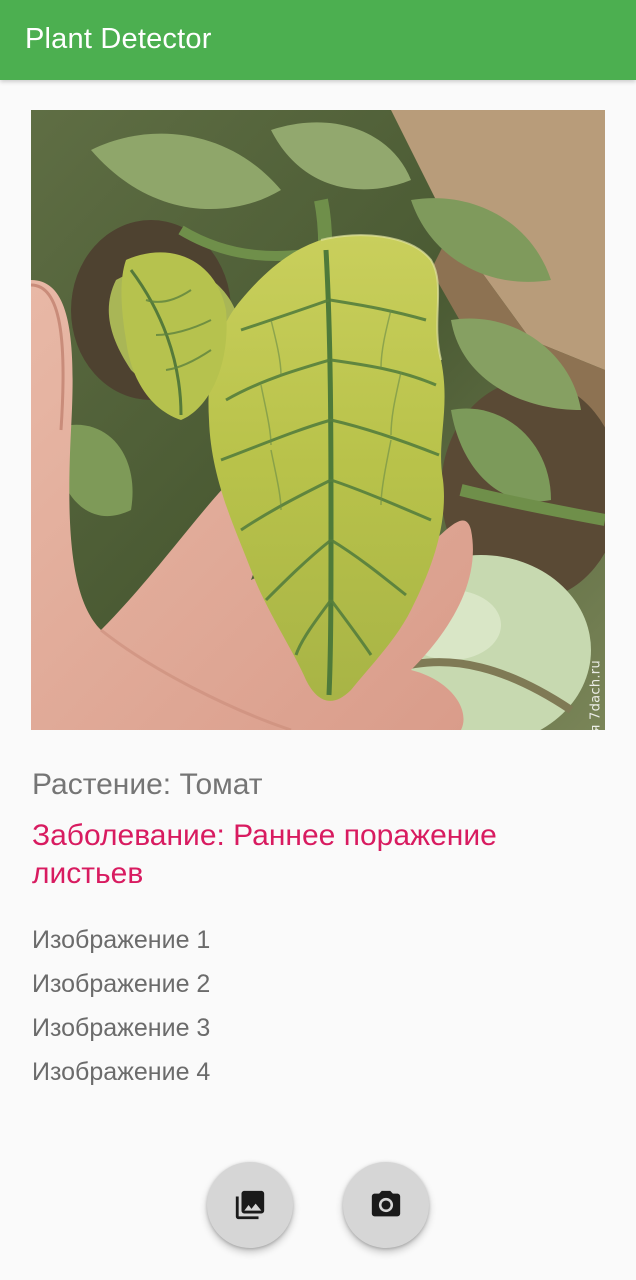 This screenshot has height=1280, width=636. Describe the element at coordinates (595, 695) in the screenshot. I see `photo-watermark: для 7dach.ru` at that location.